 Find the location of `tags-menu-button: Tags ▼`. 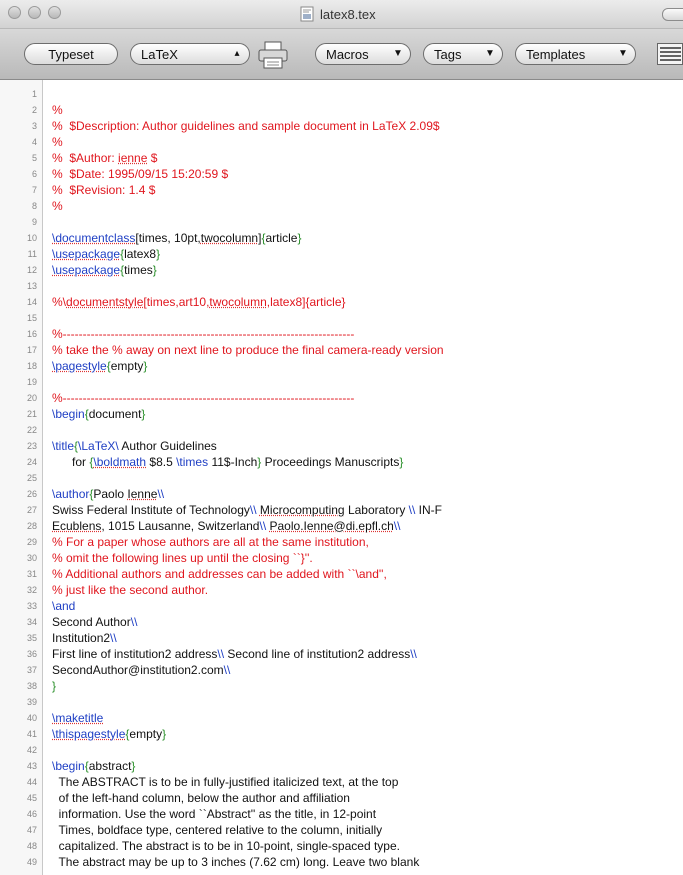

tags-menu-button: Tags ▼ is located at coordinates (463, 54).